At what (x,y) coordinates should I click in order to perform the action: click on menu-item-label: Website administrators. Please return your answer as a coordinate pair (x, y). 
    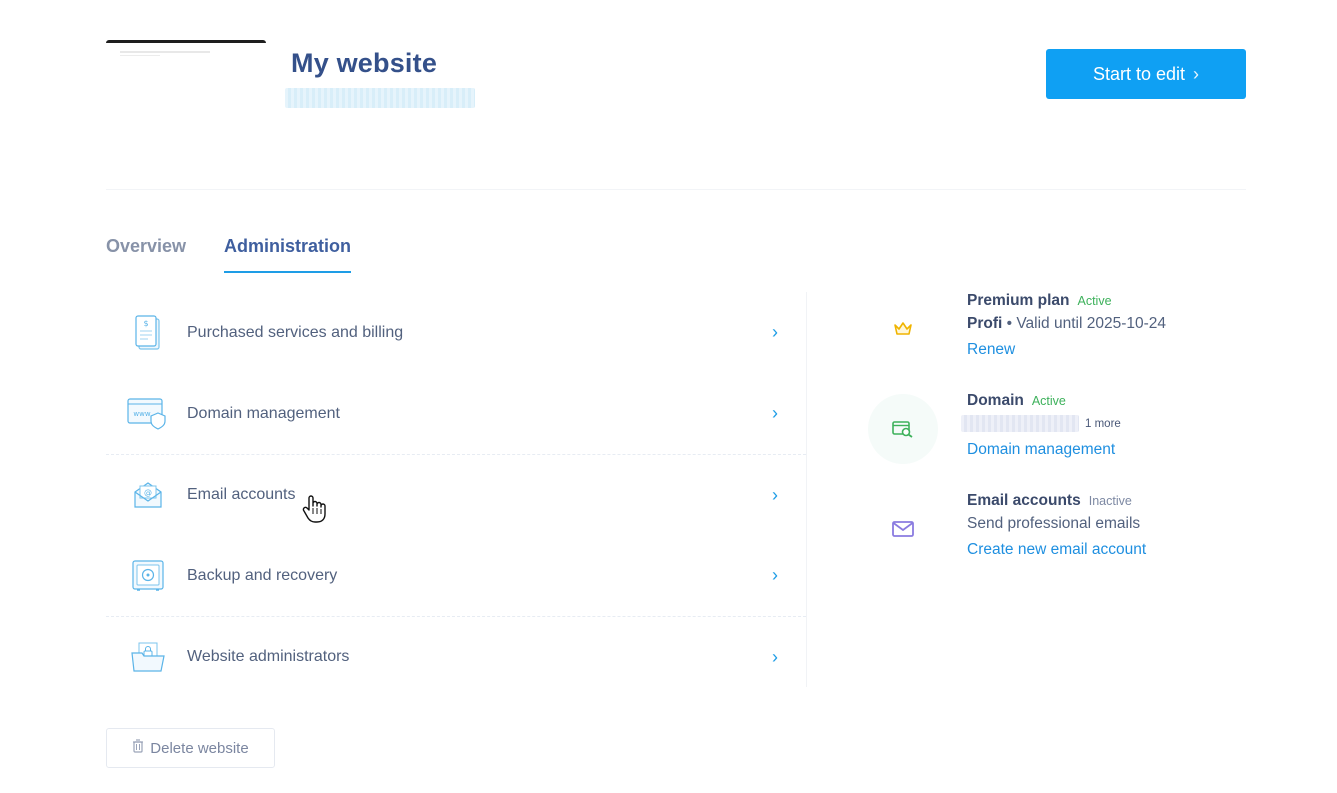
    Looking at the image, I should click on (268, 656).